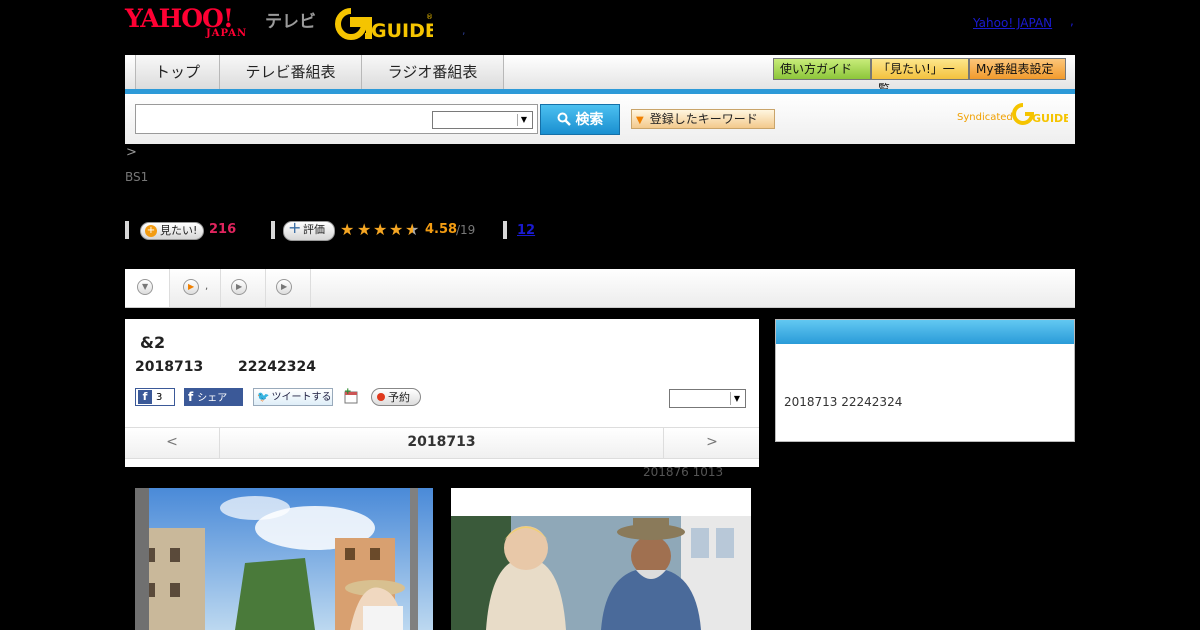 Image resolution: width=1200 pixels, height=630 pixels. I want to click on syndicated-label: Syndicated, so click(985, 117).